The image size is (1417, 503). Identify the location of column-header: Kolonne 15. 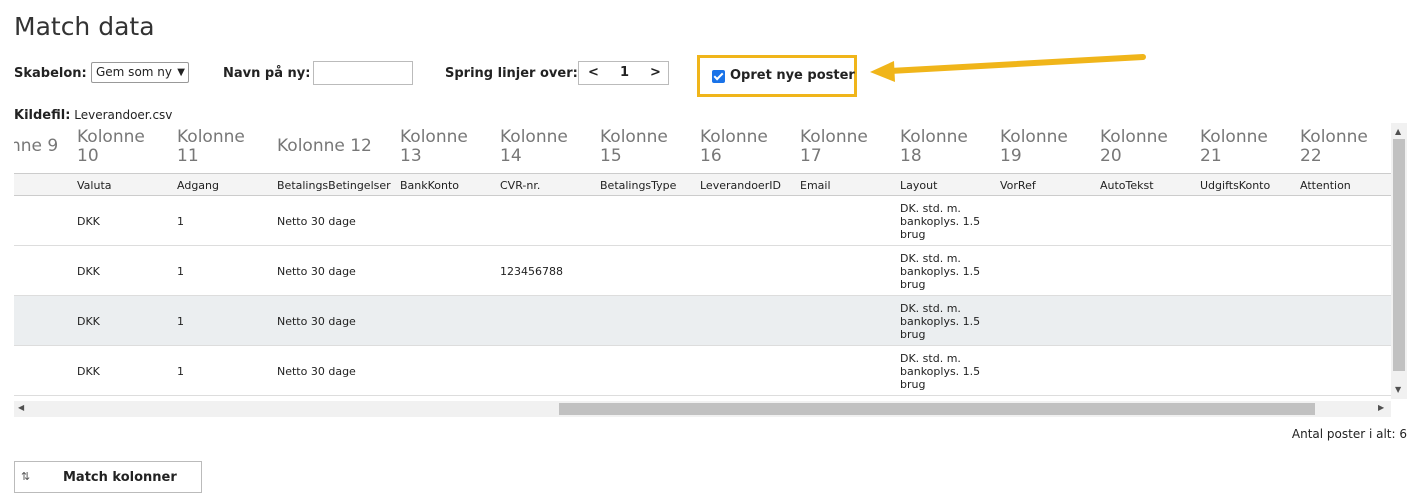
(640, 147).